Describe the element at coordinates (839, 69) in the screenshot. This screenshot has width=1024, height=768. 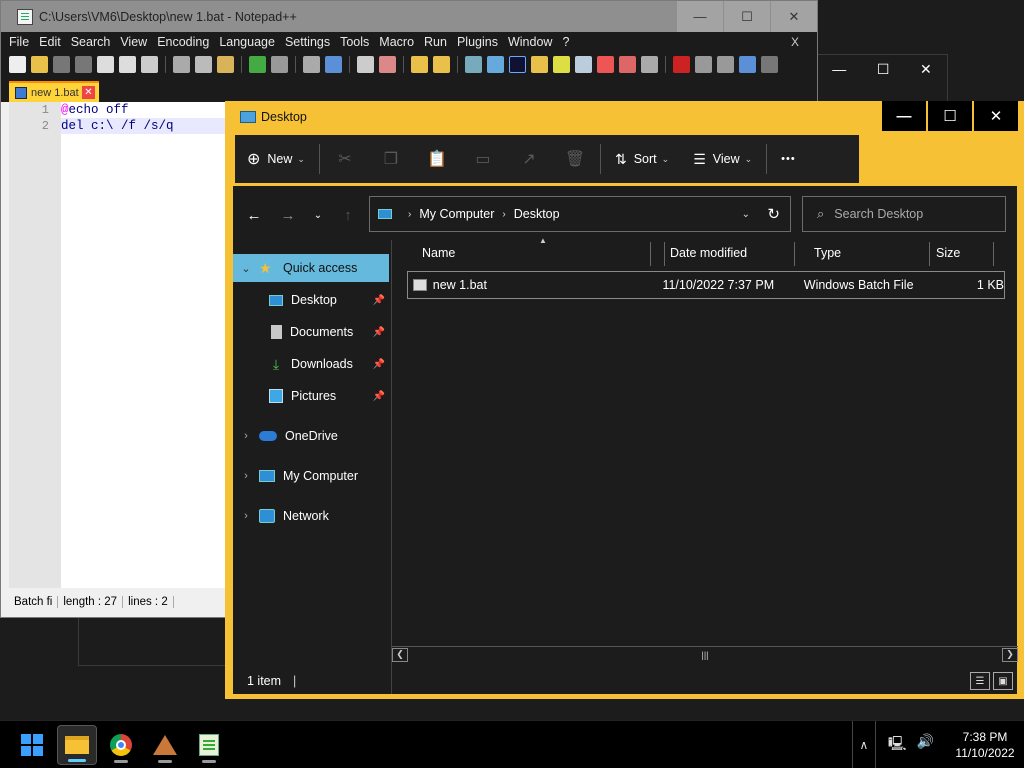
I see `background-minimize-button: —` at that location.